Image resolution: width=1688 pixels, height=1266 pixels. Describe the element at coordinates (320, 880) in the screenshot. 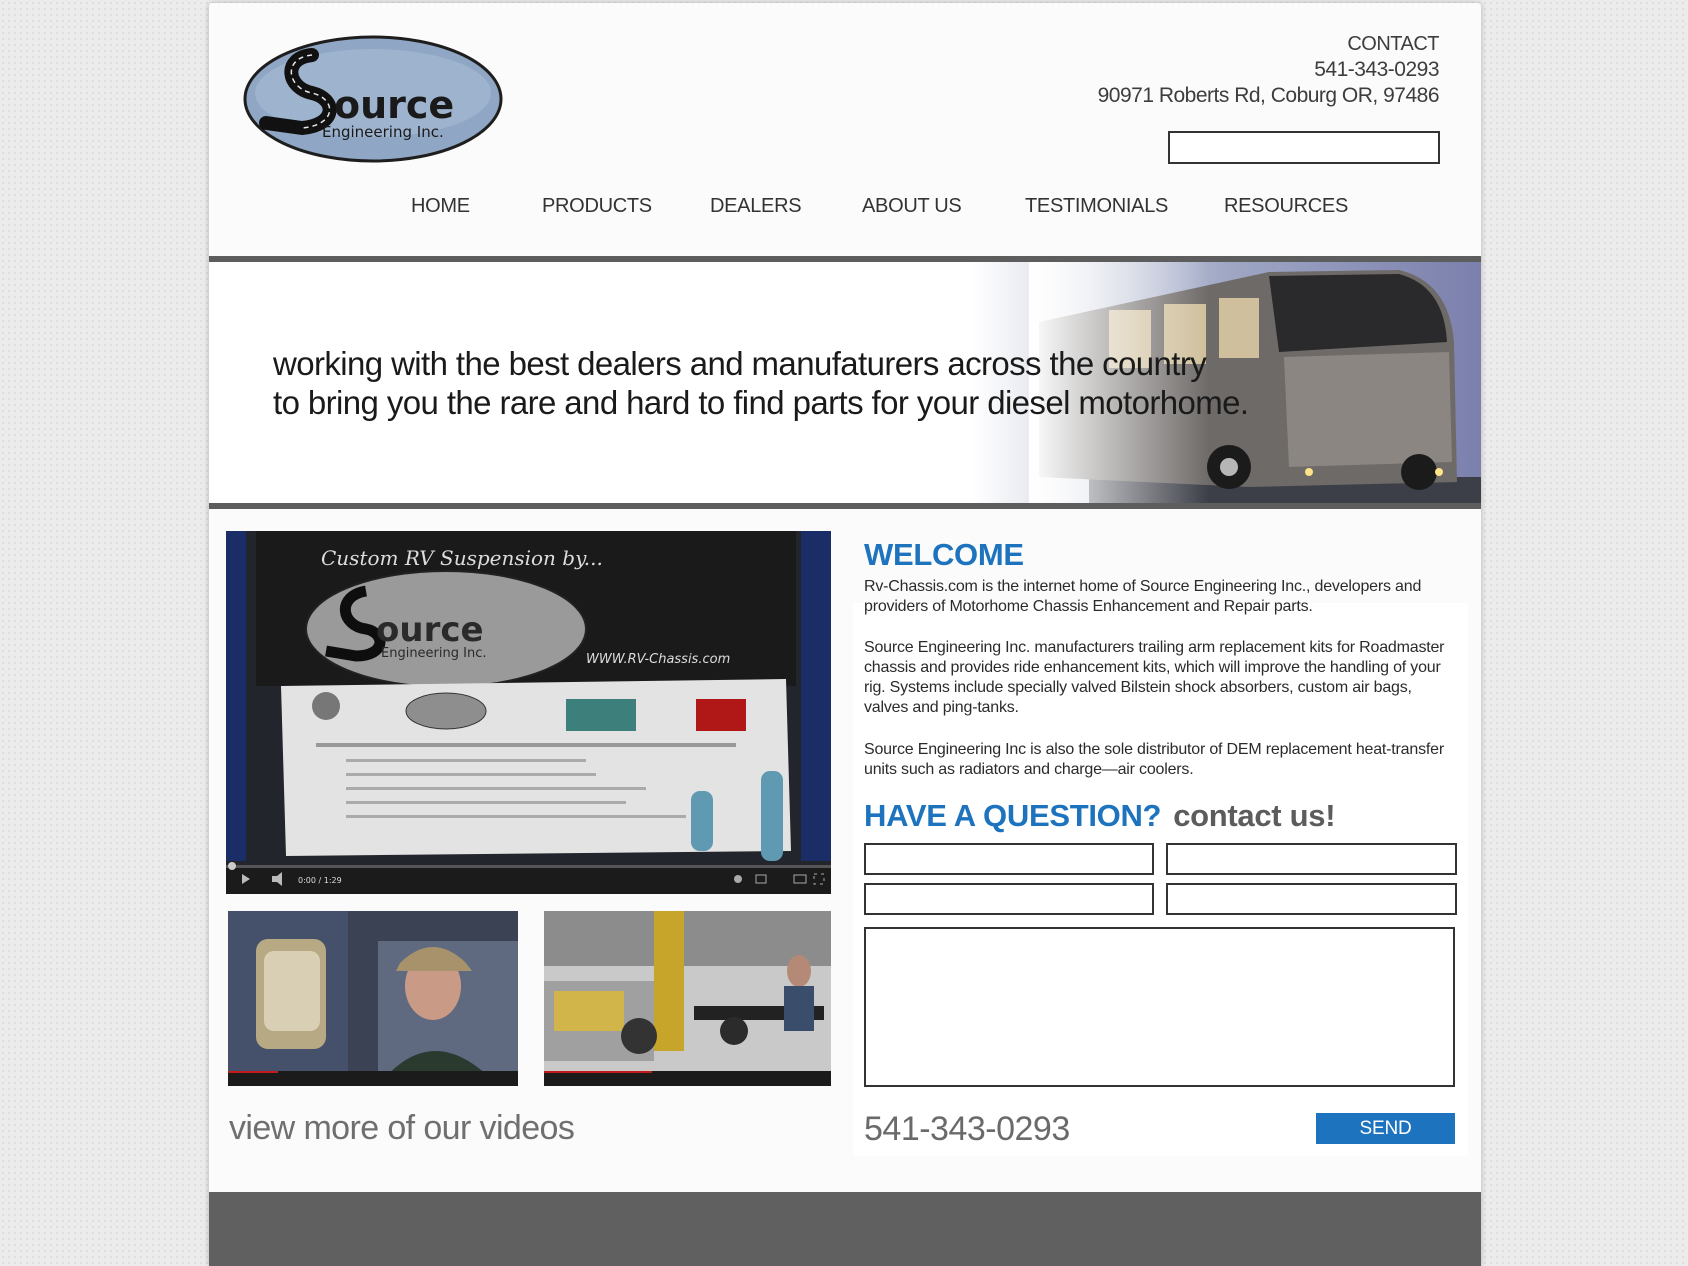

I see `video-time: 0:00 / 1:29` at that location.